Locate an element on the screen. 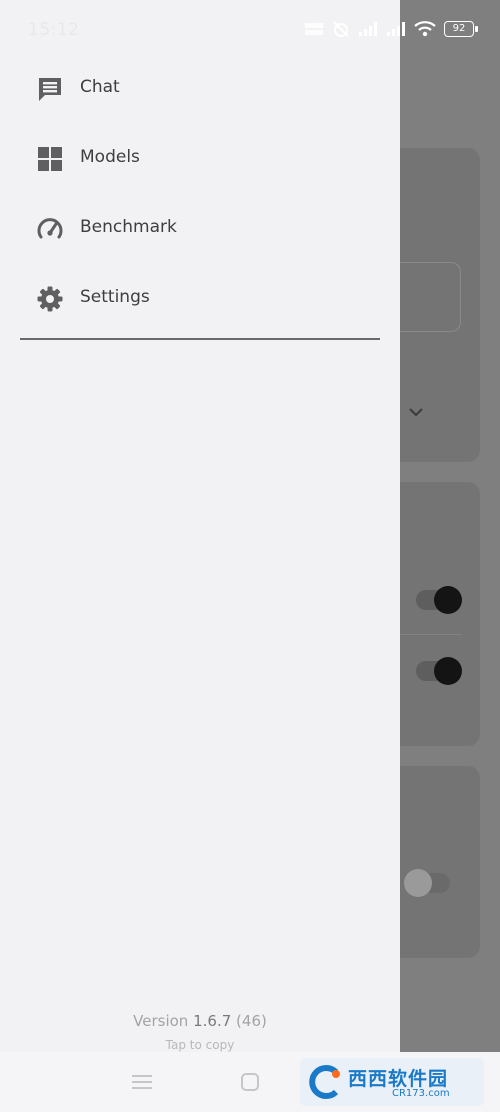 Image resolution: width=500 pixels, height=1112 pixels. speedometer-icon is located at coordinates (50, 228).